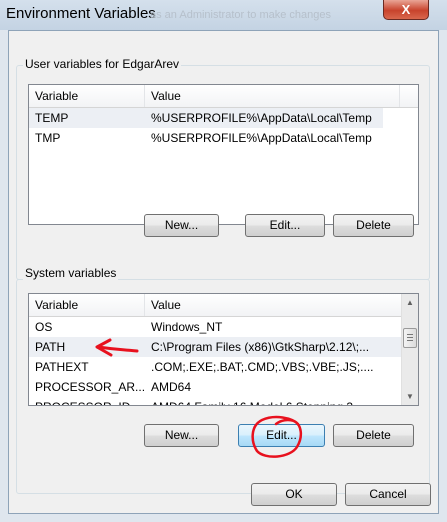 This screenshot has height=522, width=447. Describe the element at coordinates (273, 401) in the screenshot. I see `variable-value: AMD64 Family 16 Model 6 Stepping 3` at that location.